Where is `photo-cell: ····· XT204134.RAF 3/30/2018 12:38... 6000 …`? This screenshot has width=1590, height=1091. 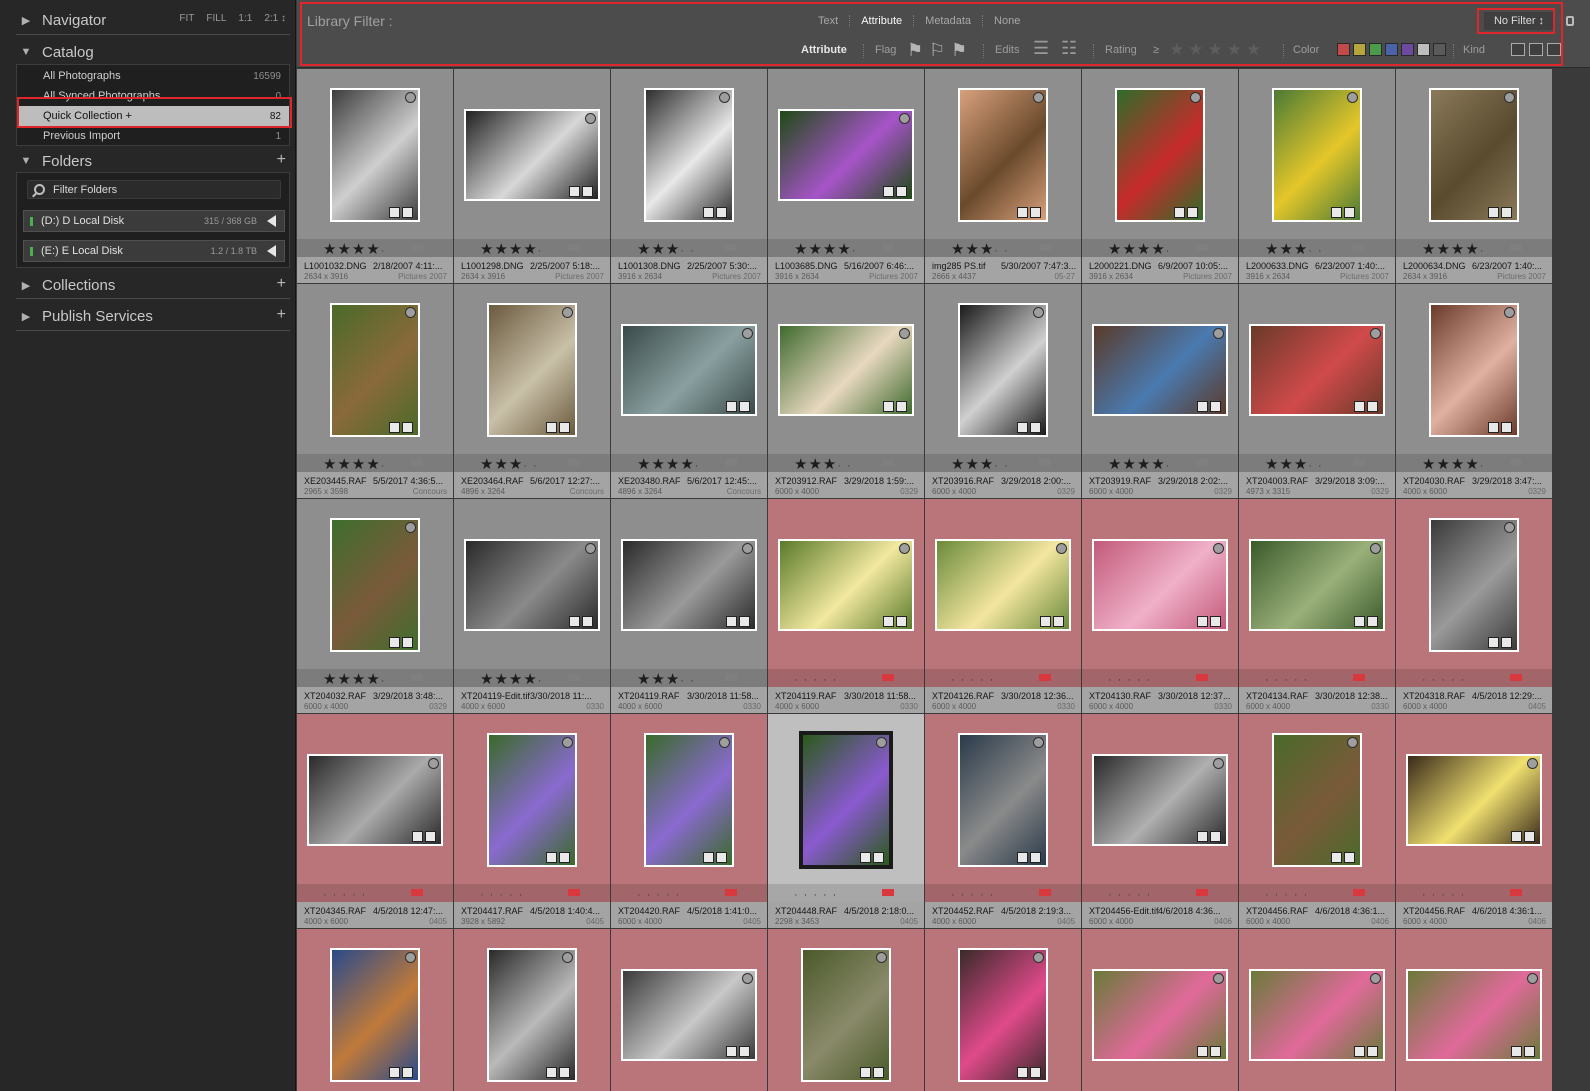
photo-cell: ····· XT204134.RAF 3/30/2018 12:38... 6000 … is located at coordinates (1317, 606).